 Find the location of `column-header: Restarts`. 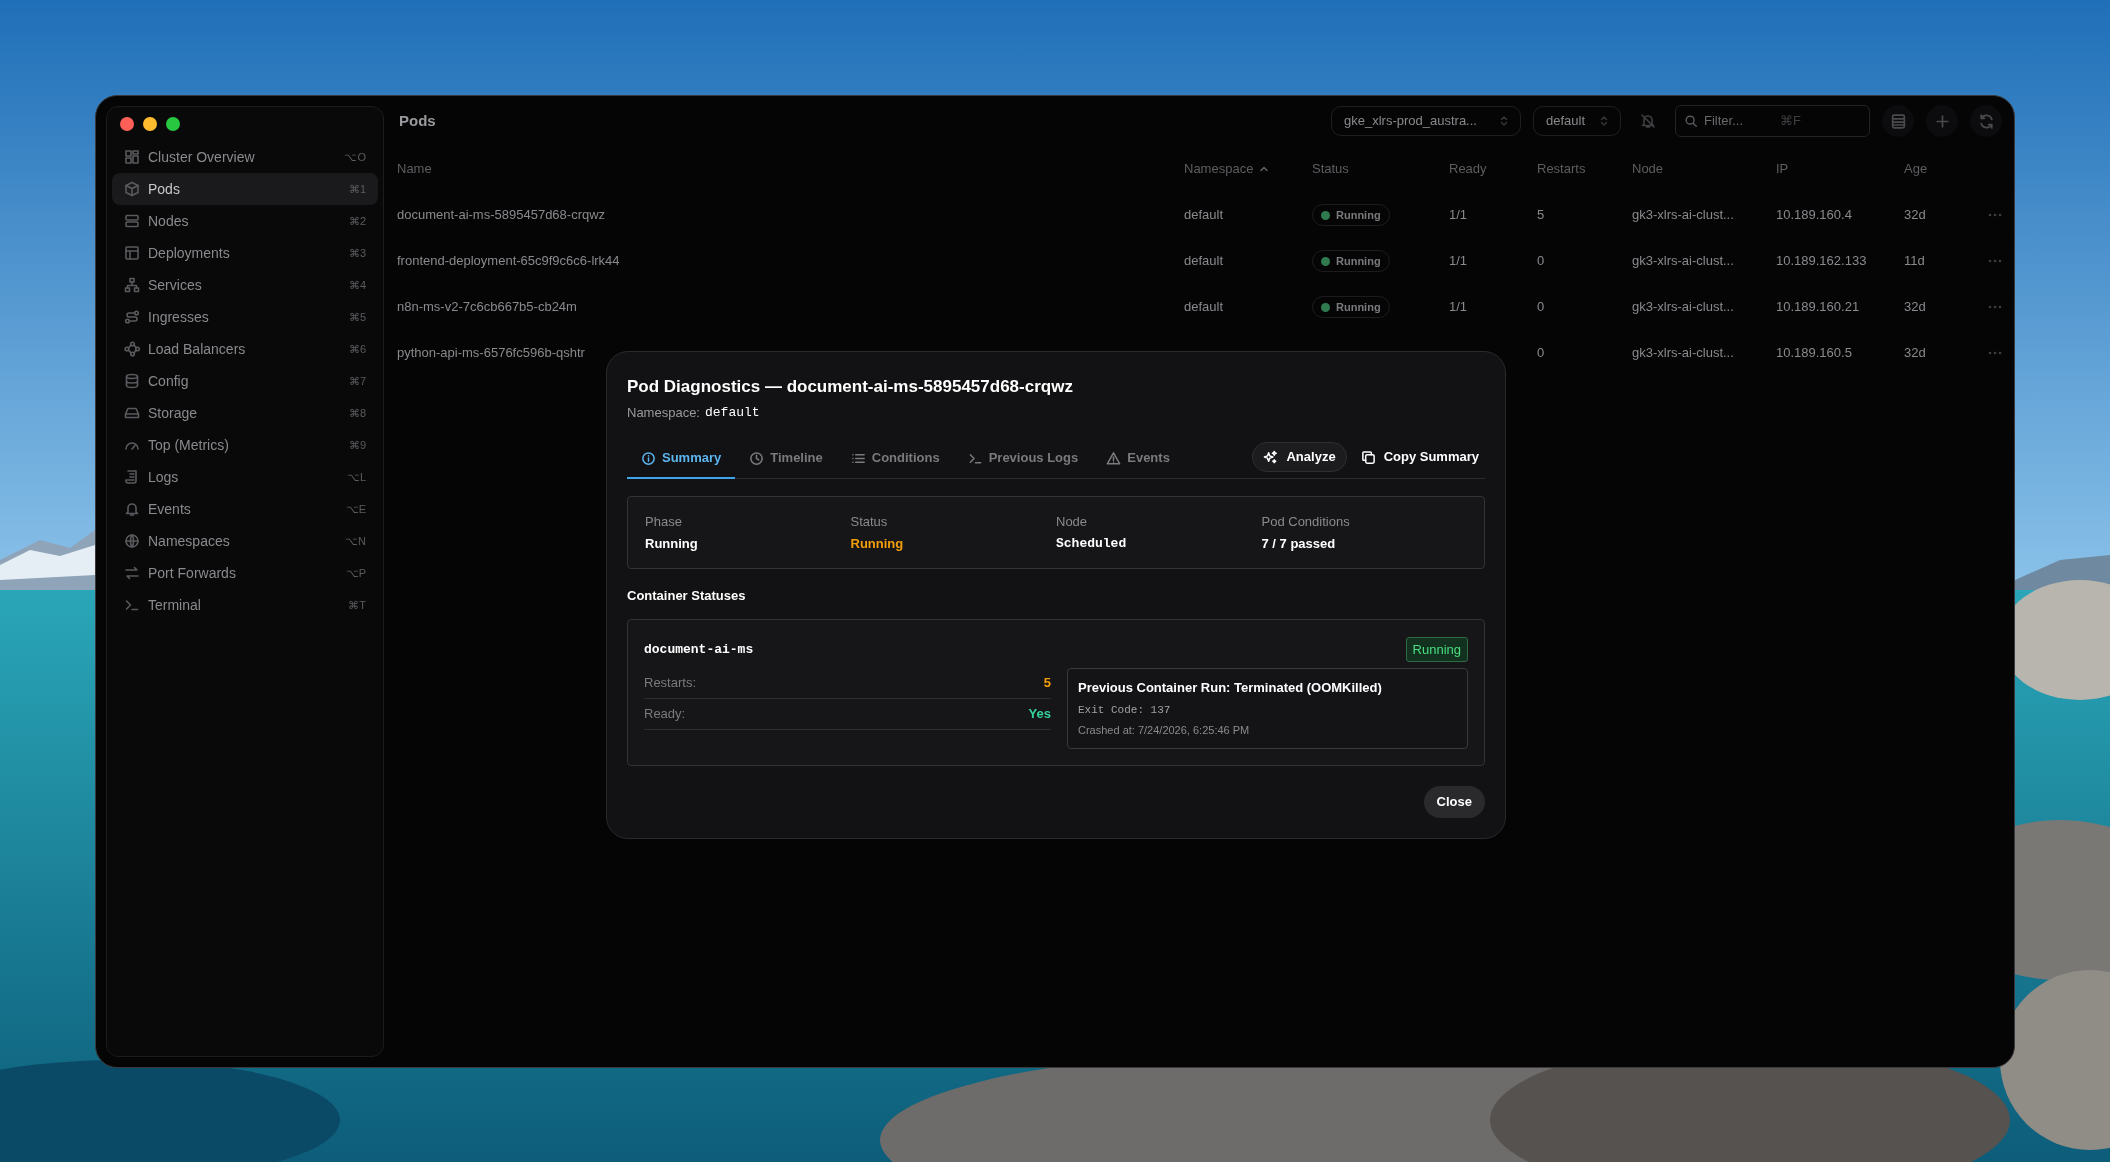

column-header: Restarts is located at coordinates (1584, 169).